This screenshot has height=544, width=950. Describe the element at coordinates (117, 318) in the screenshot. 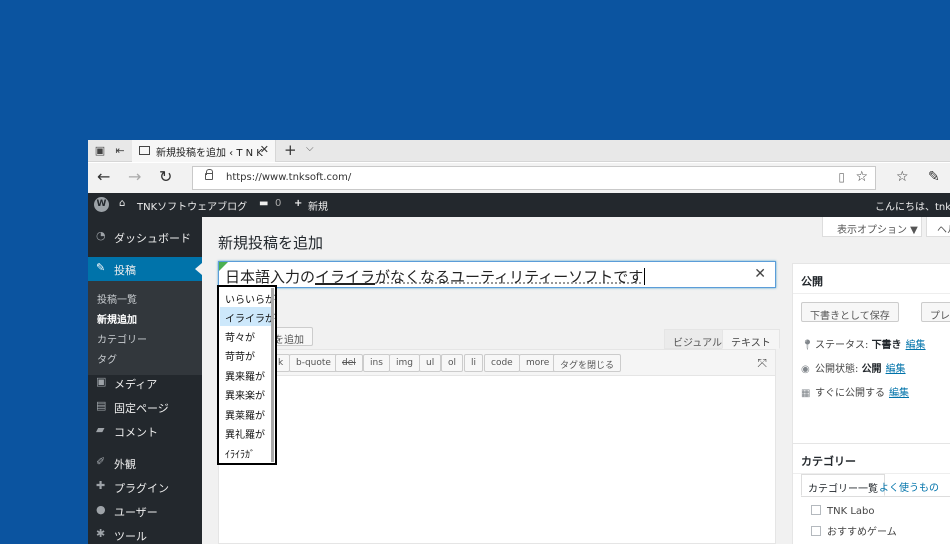

I see `submenu-add-new: 新規追加` at that location.